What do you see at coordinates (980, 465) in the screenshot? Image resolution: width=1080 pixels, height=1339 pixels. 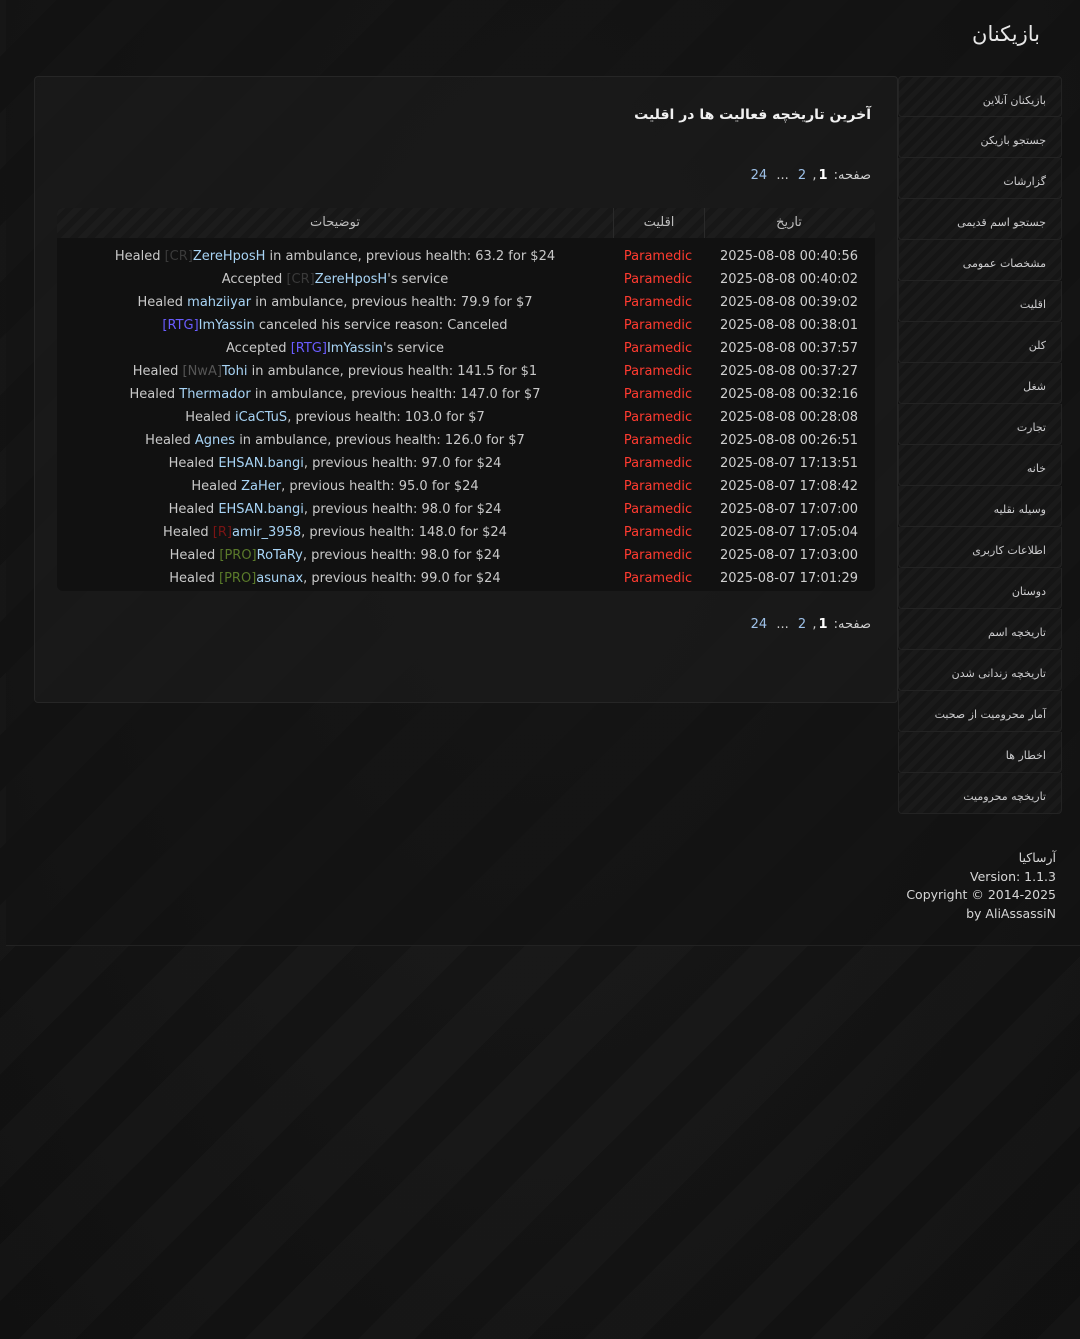 I see `sidebar-item: خانه` at bounding box center [980, 465].